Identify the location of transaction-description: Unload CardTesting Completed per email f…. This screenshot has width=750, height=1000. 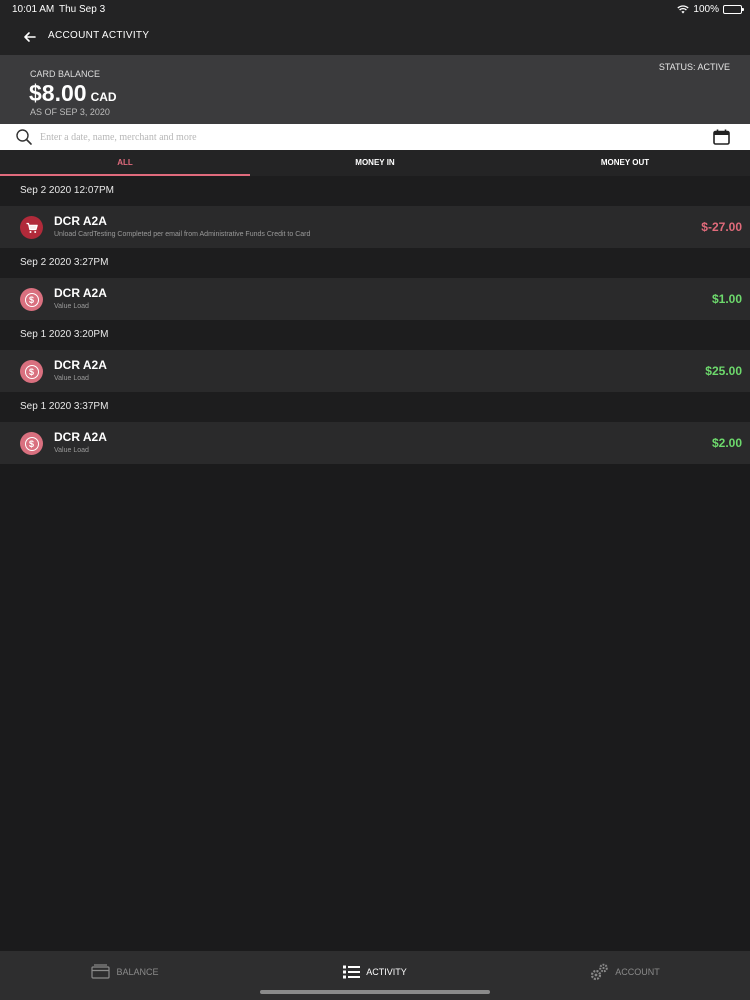
(182, 234).